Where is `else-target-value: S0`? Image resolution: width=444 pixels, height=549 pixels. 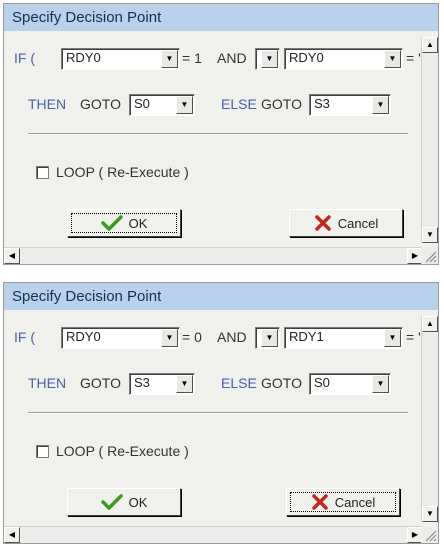
else-target-value: S0 is located at coordinates (322, 382).